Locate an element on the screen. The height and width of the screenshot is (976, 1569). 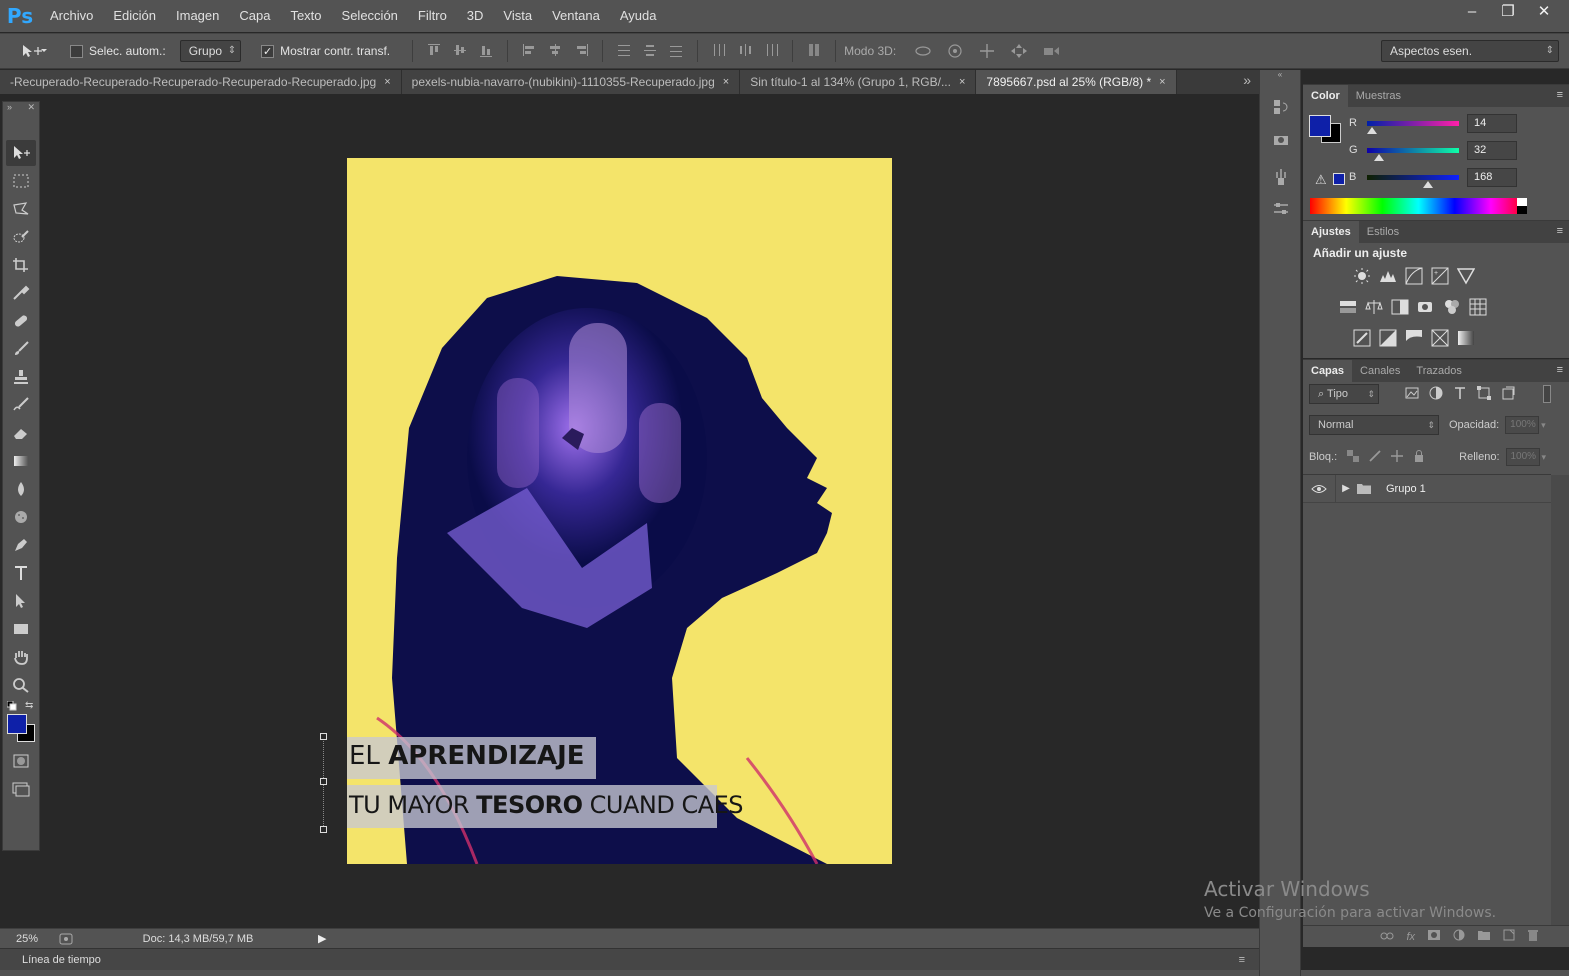
pan-3d-icon is located at coordinates (987, 51).